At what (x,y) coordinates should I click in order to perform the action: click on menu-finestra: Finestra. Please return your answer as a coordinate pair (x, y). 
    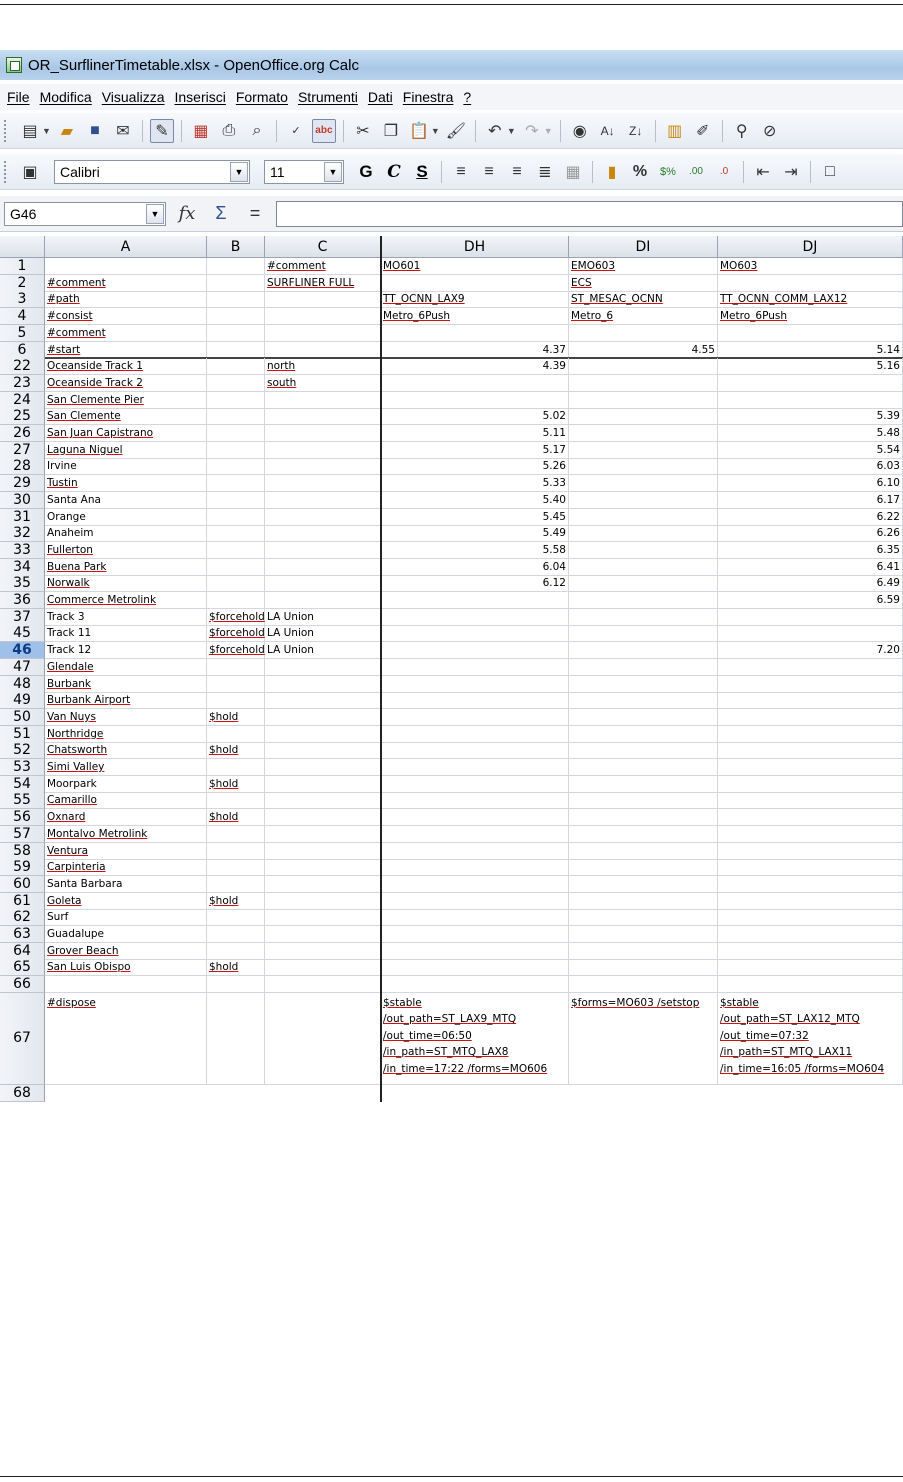
    Looking at the image, I should click on (428, 97).